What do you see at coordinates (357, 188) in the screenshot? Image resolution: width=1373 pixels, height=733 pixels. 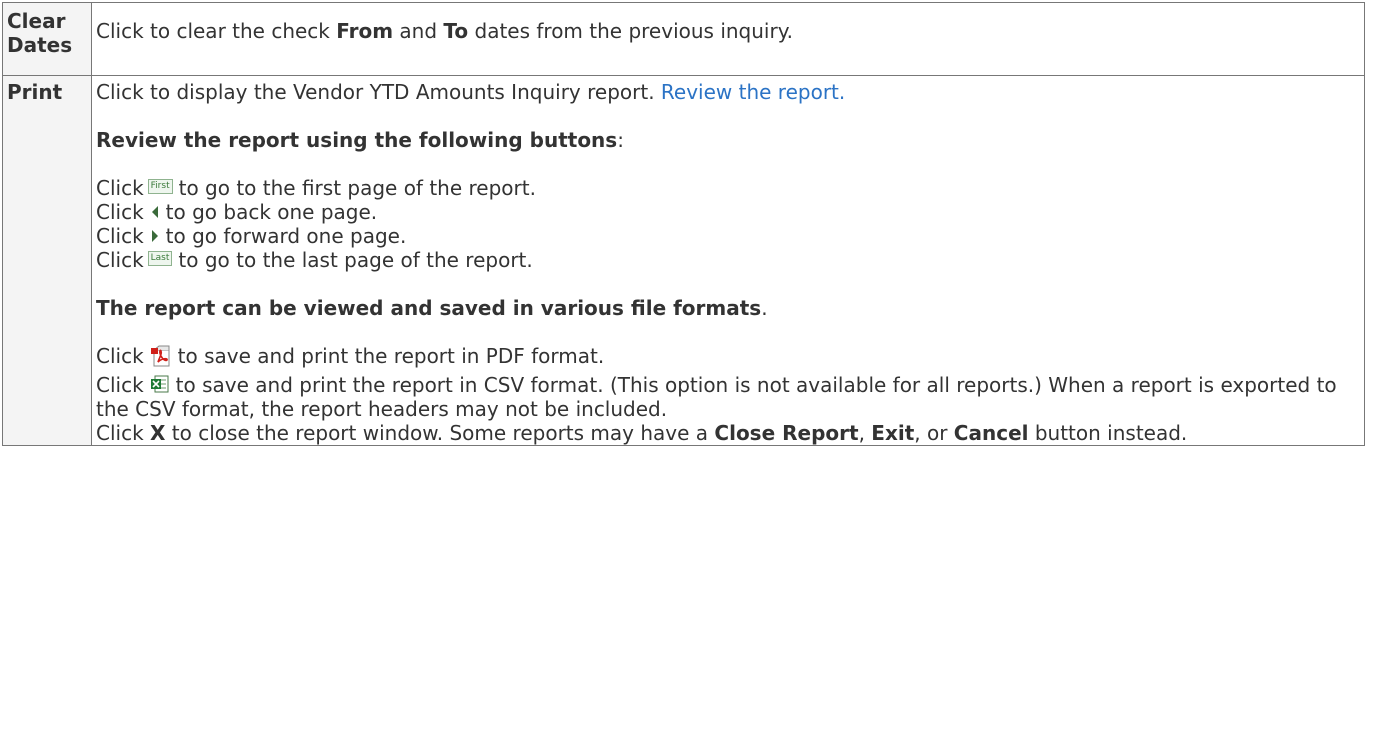 I see `text: to go to the first page of the report.` at bounding box center [357, 188].